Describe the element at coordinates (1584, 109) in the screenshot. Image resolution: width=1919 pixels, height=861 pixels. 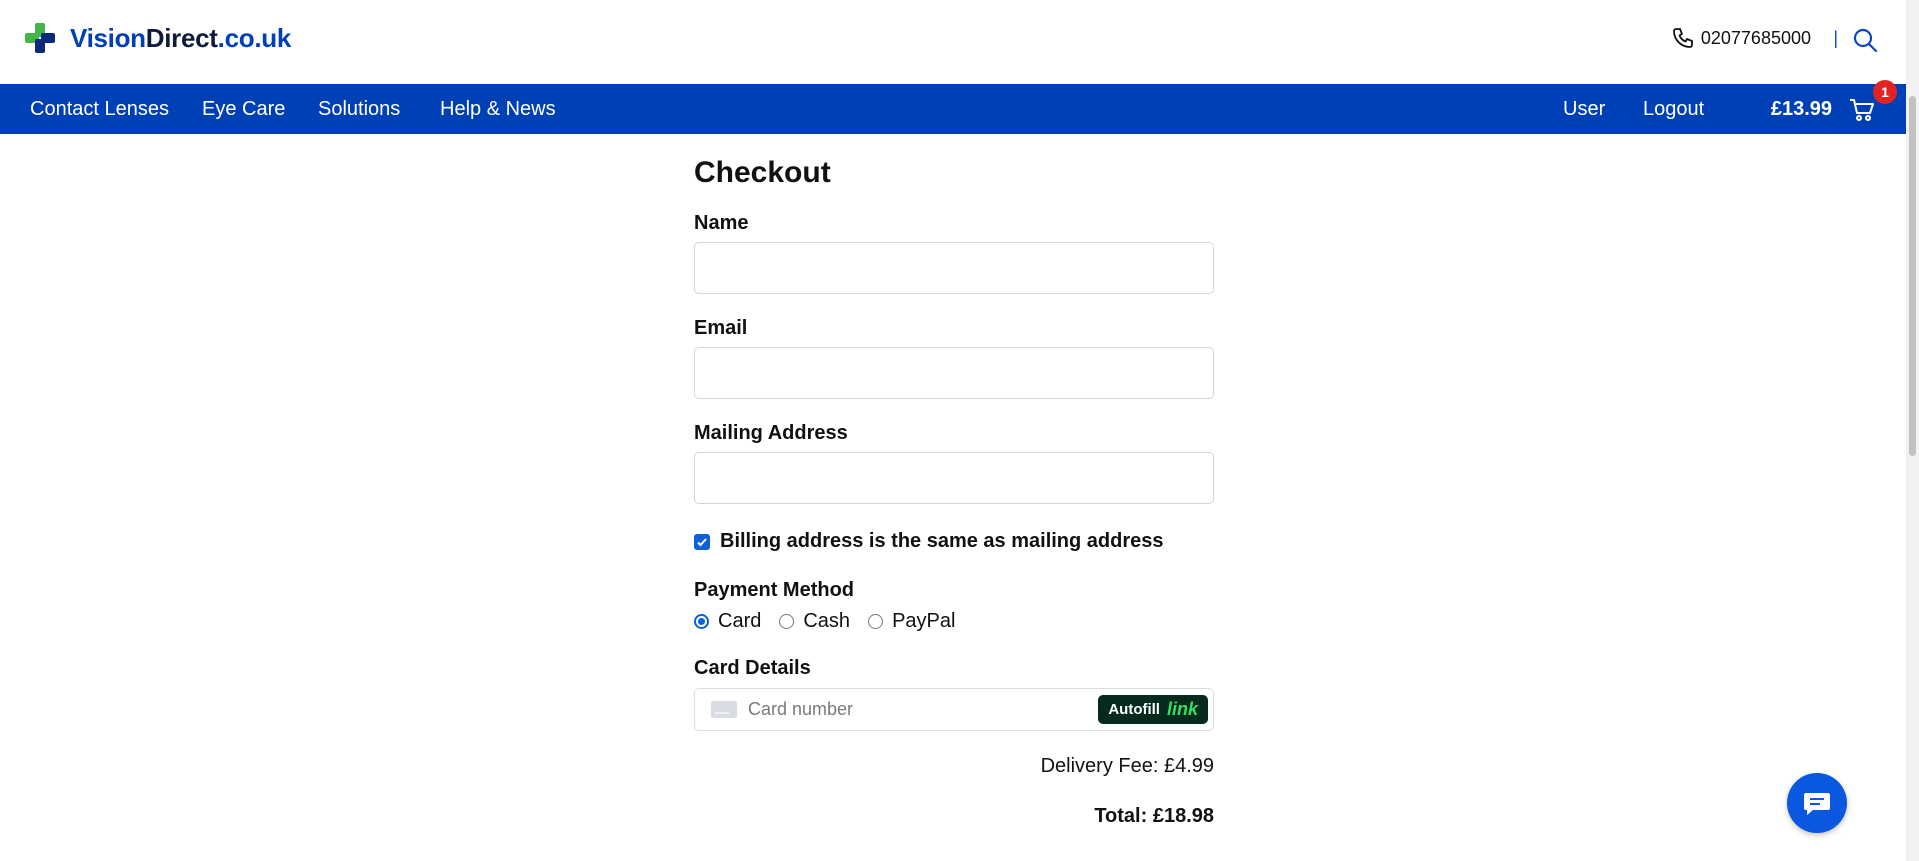
I see `nav-user: User` at that location.